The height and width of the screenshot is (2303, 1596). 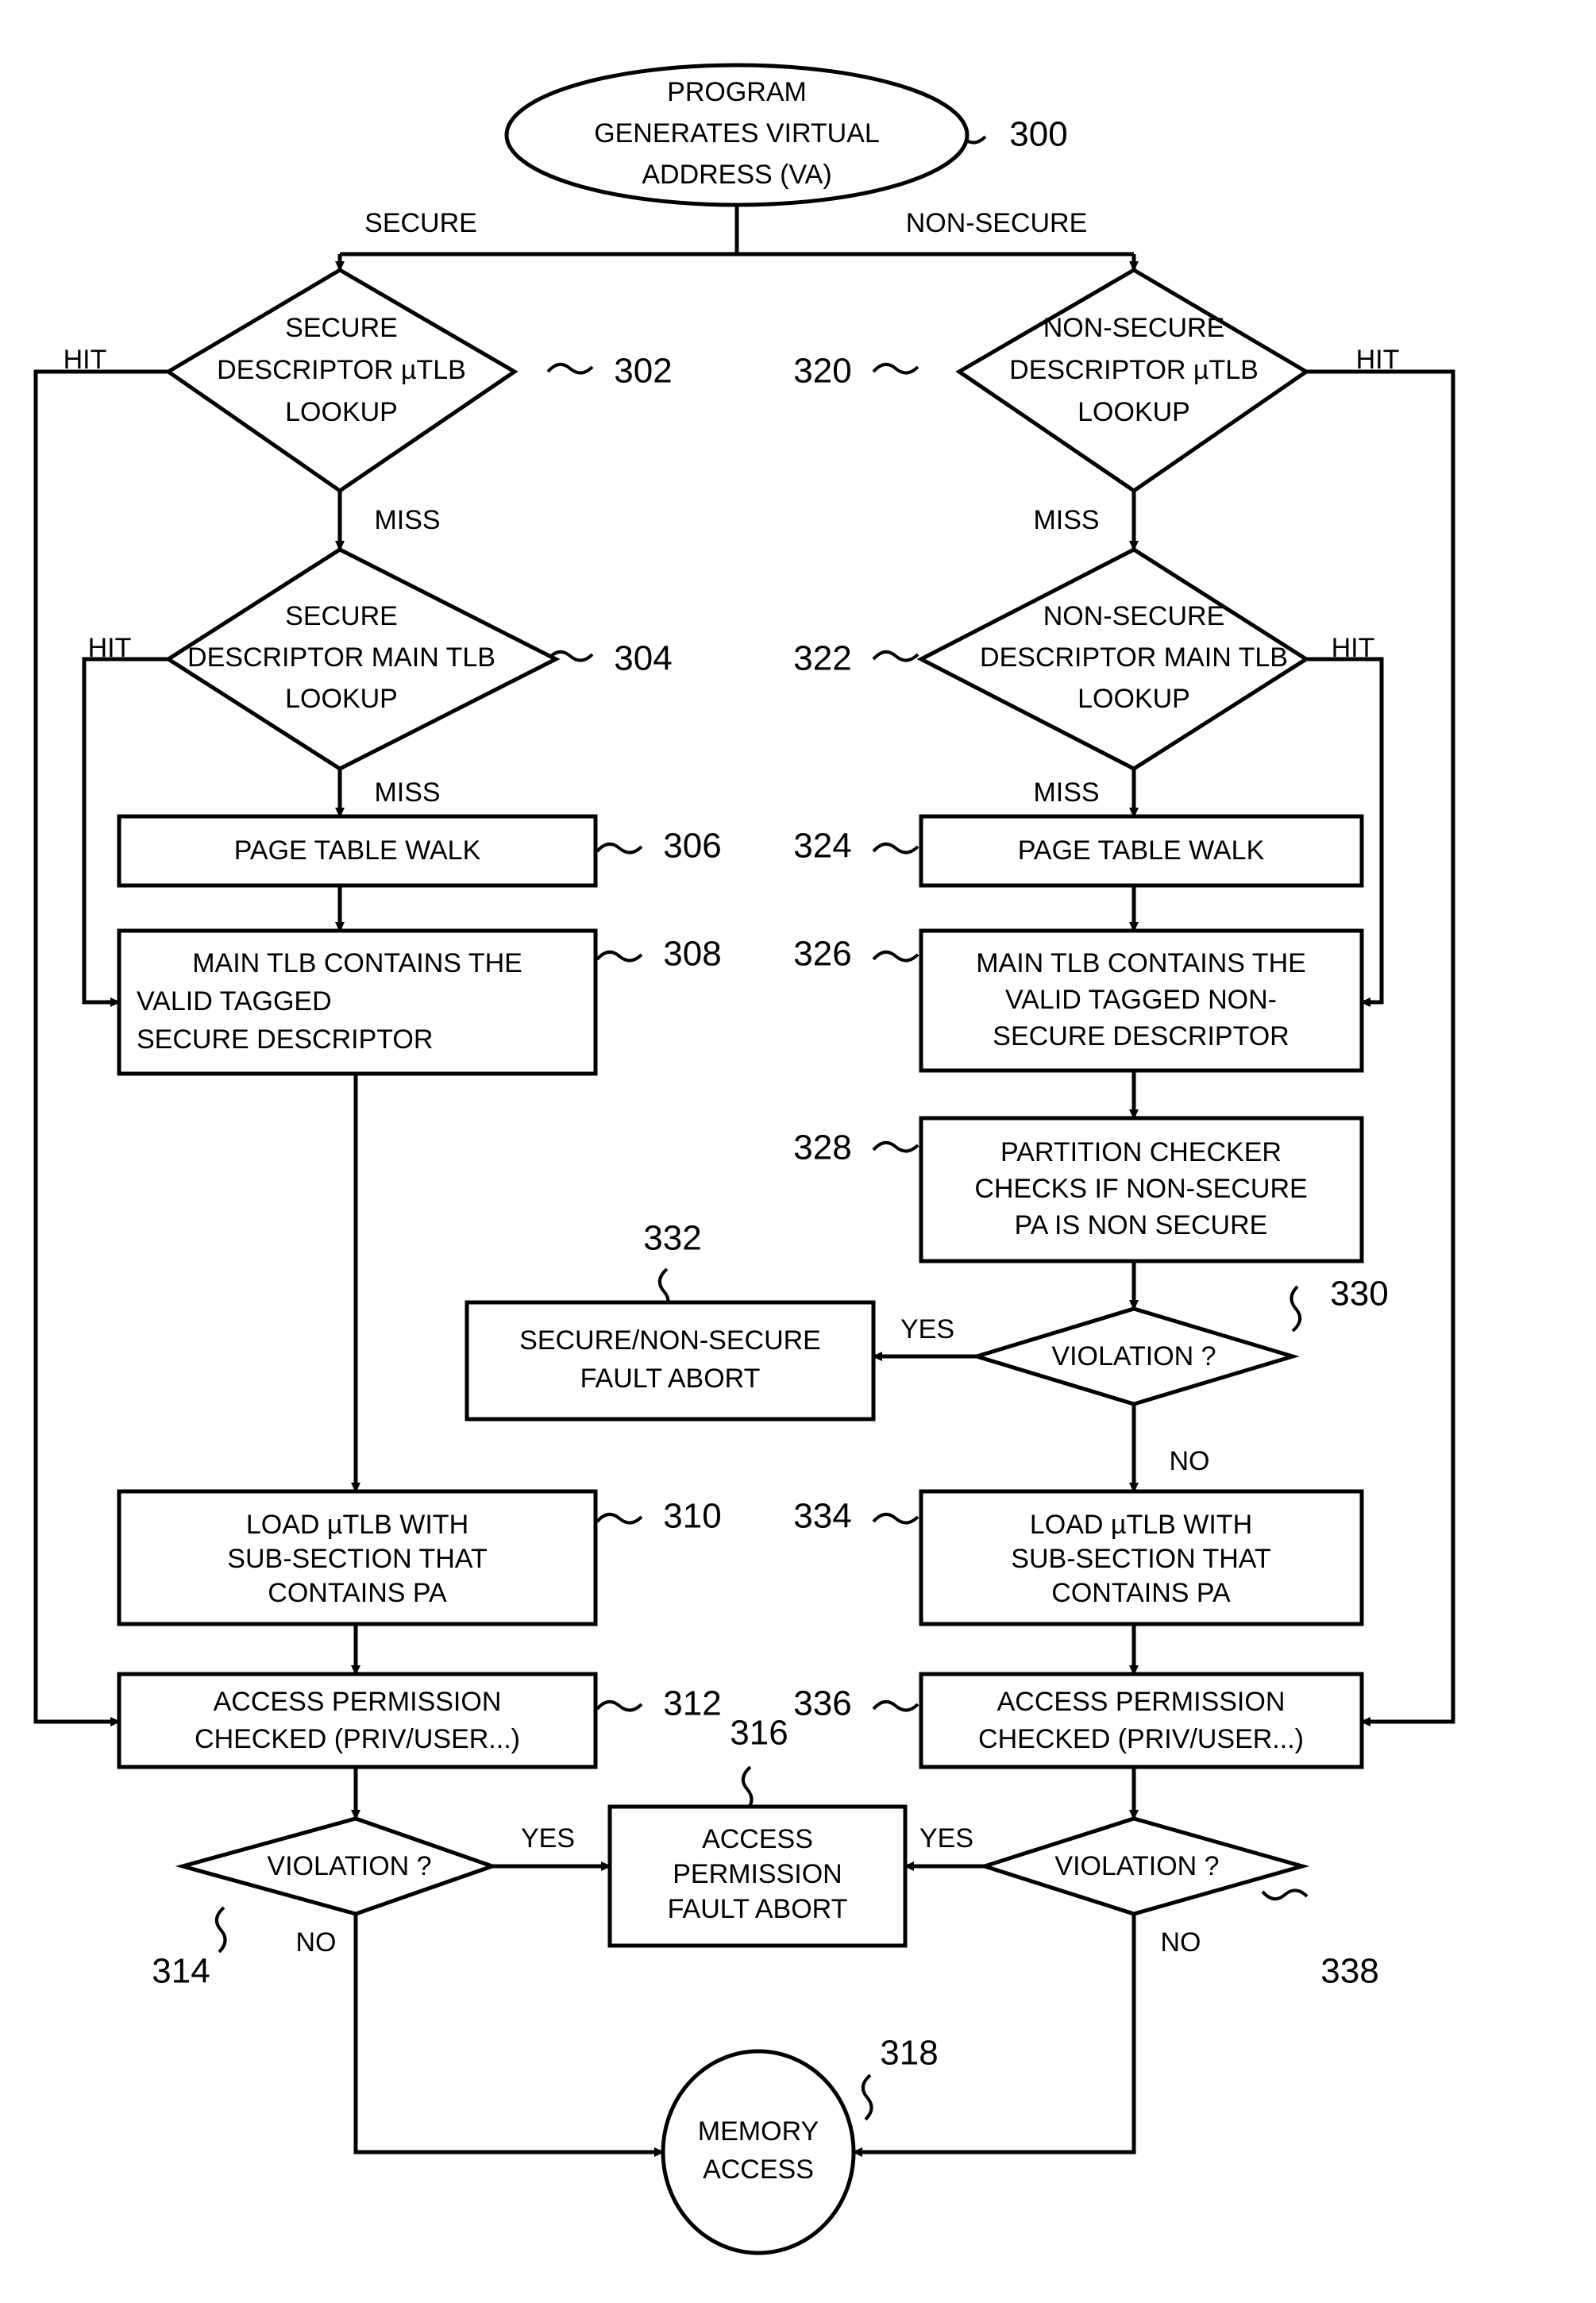 What do you see at coordinates (643, 658) in the screenshot?
I see `ref-number-304: 304` at bounding box center [643, 658].